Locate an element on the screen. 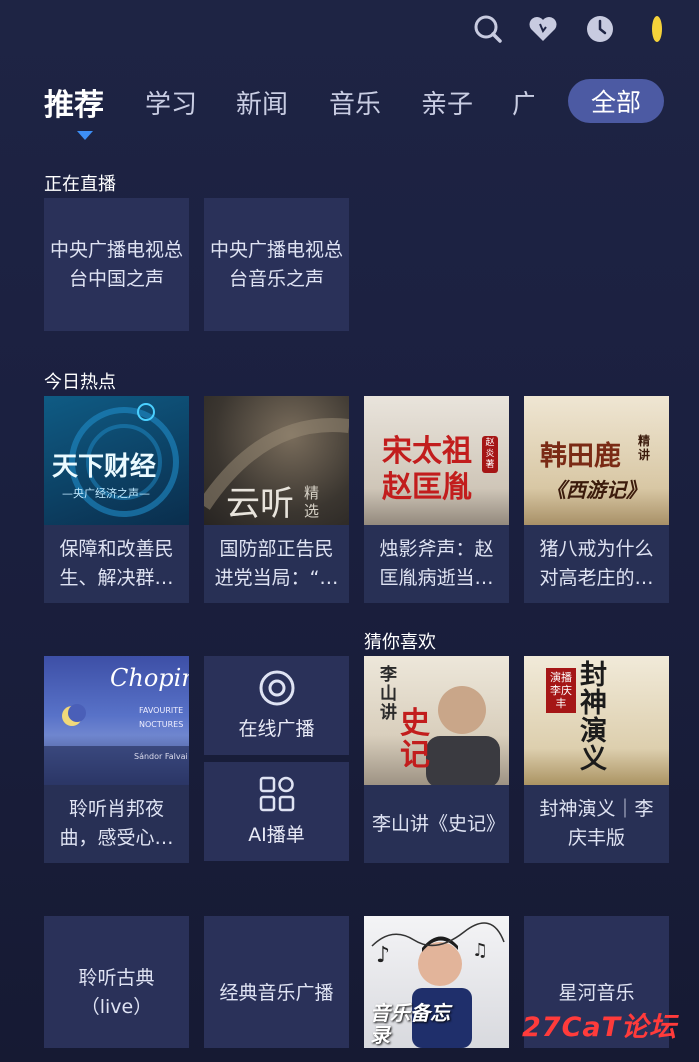 This screenshot has width=699, height=1062. cover-image: Chopin FAVOURITE NOCTURES Sándor Falvai is located at coordinates (116, 722).